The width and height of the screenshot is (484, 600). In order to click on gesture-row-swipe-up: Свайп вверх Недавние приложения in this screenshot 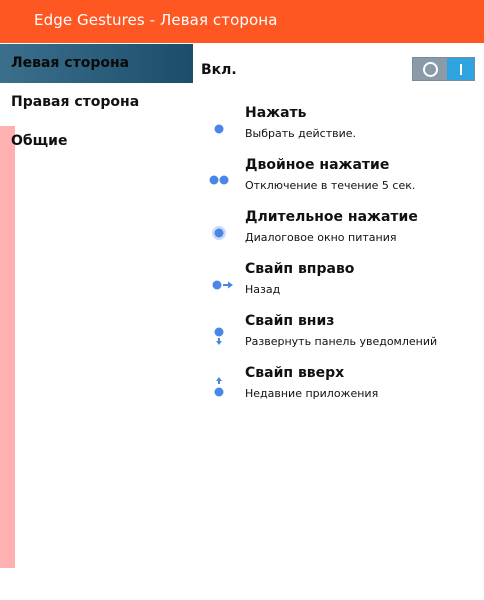, I will do `click(342, 390)`.